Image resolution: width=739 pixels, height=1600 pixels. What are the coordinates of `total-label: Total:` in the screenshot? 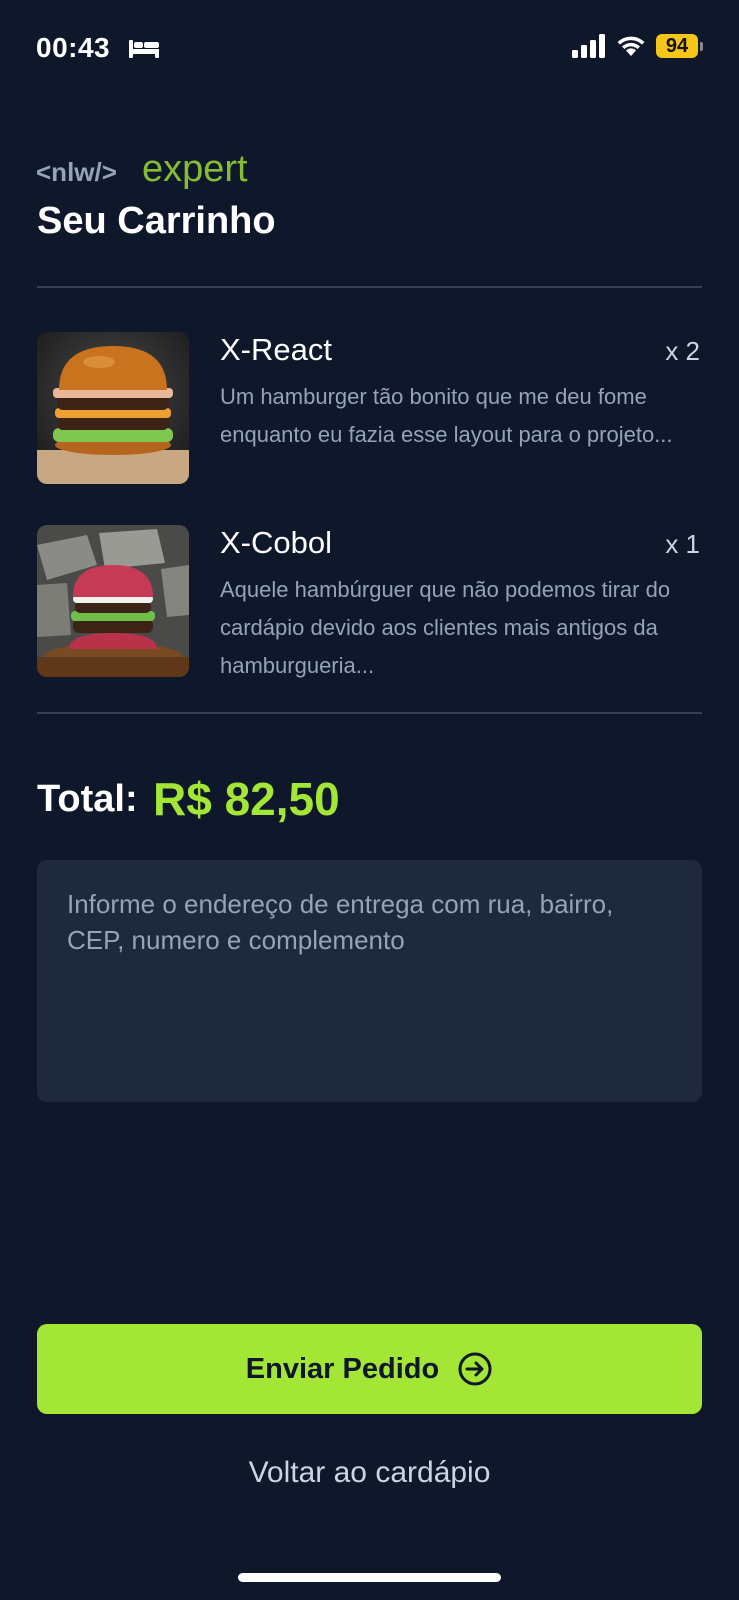 It's located at (87, 799).